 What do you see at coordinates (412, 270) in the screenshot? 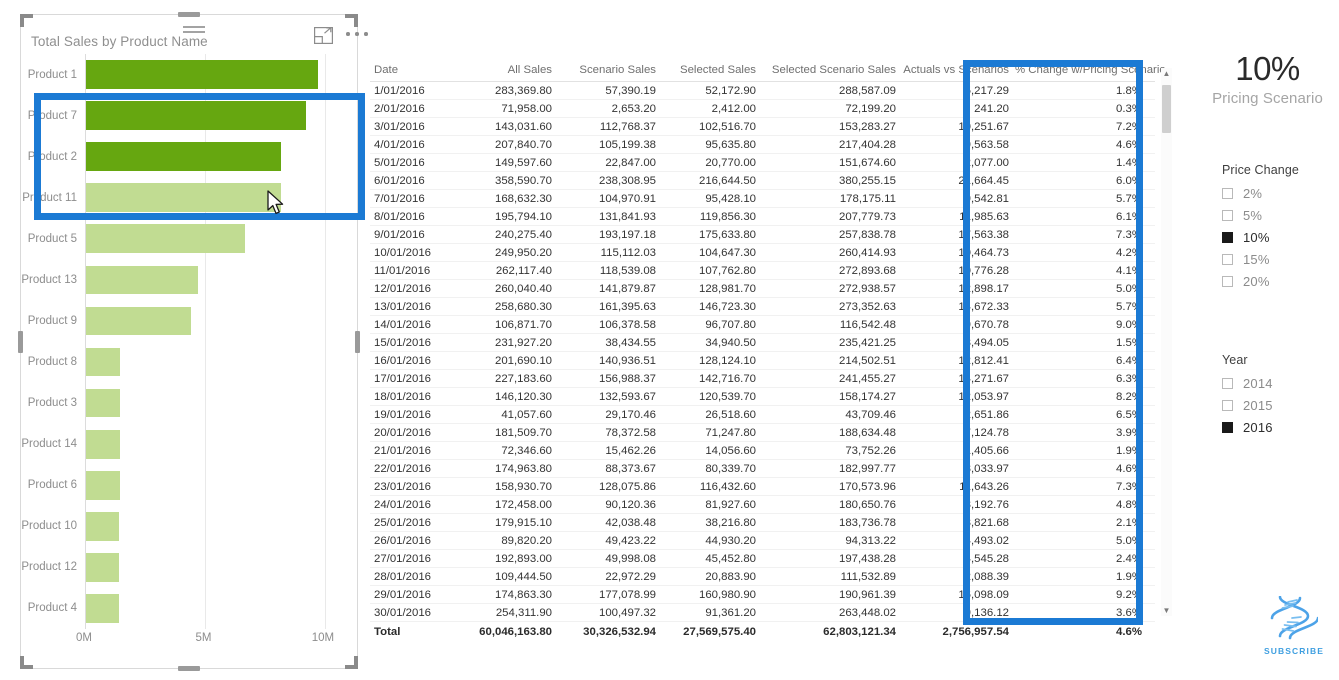
I see `cell-date: 11/01/2016` at bounding box center [412, 270].